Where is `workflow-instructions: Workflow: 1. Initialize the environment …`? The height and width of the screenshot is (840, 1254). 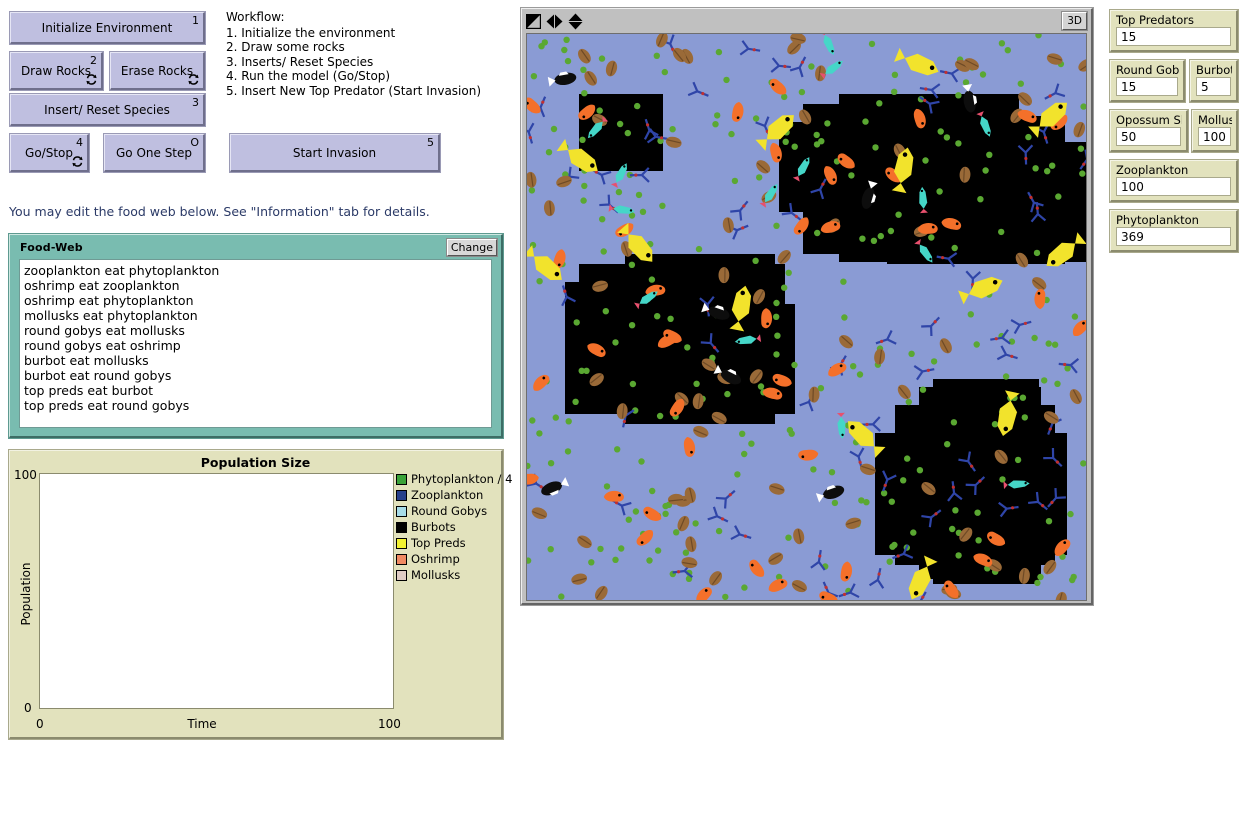
workflow-instructions: Workflow: 1. Initialize the environment … is located at coordinates (356, 54).